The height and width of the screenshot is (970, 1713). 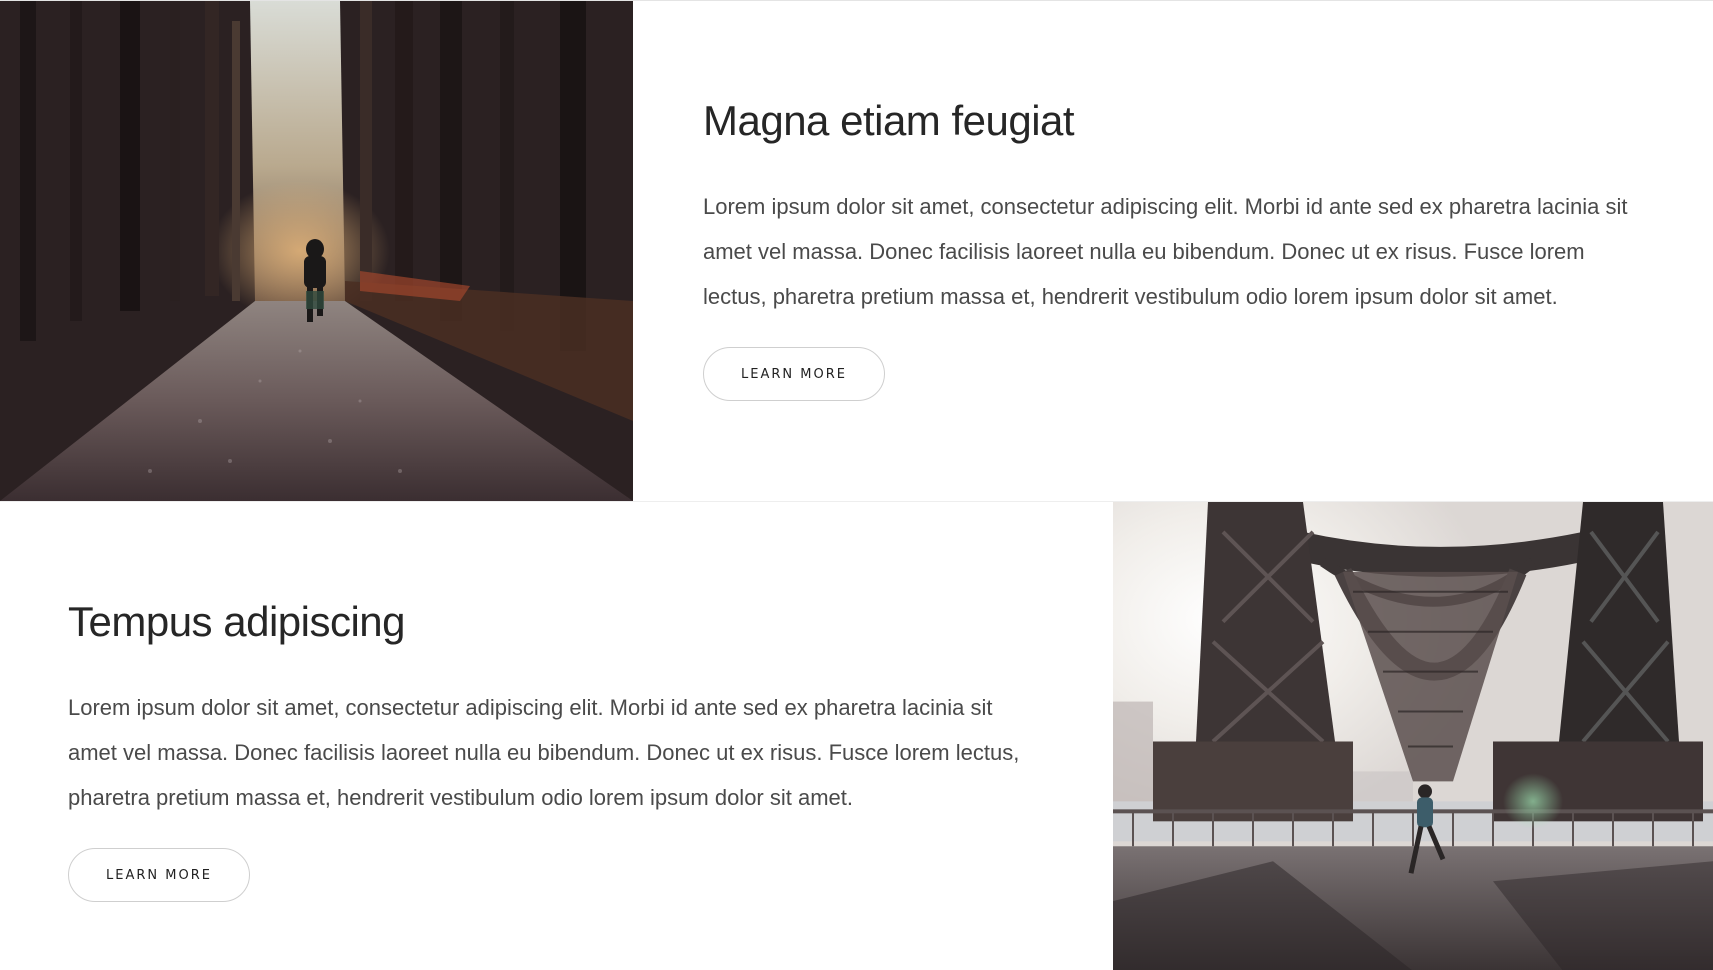 What do you see at coordinates (237, 621) in the screenshot?
I see `spotlight-title: Tempus adipiscing` at bounding box center [237, 621].